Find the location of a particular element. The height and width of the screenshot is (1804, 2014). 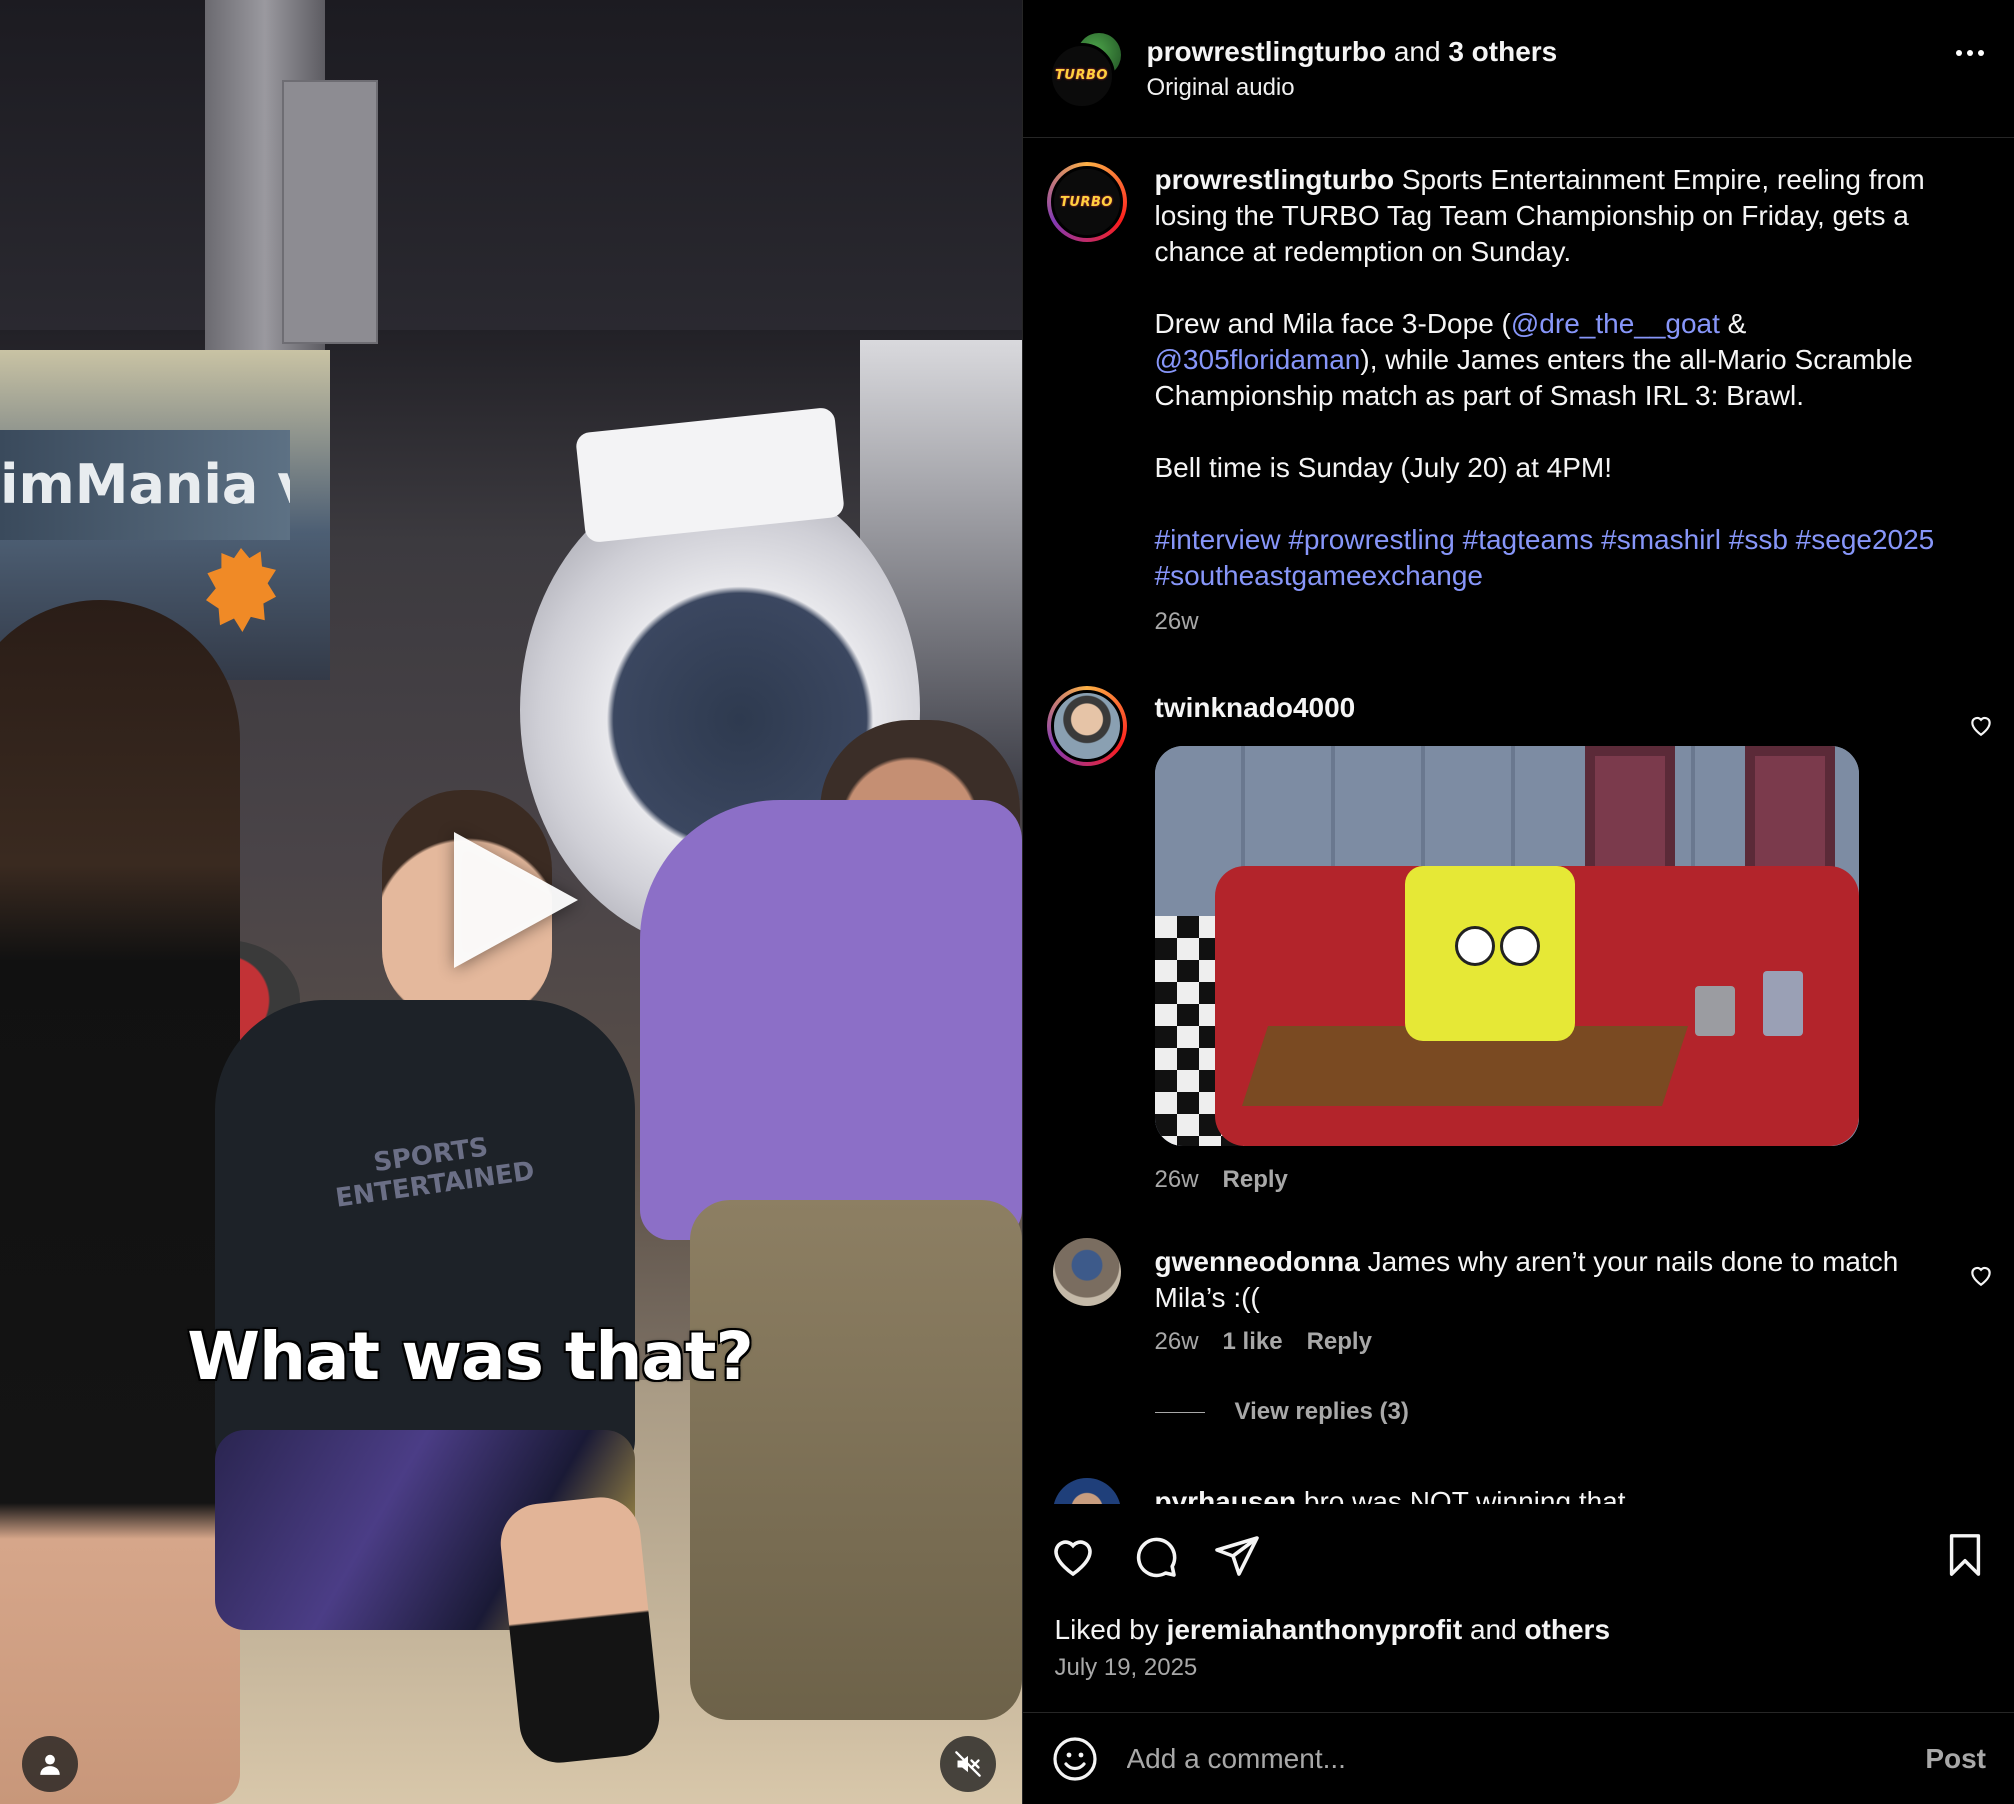

share-icon is located at coordinates (1237, 1556).